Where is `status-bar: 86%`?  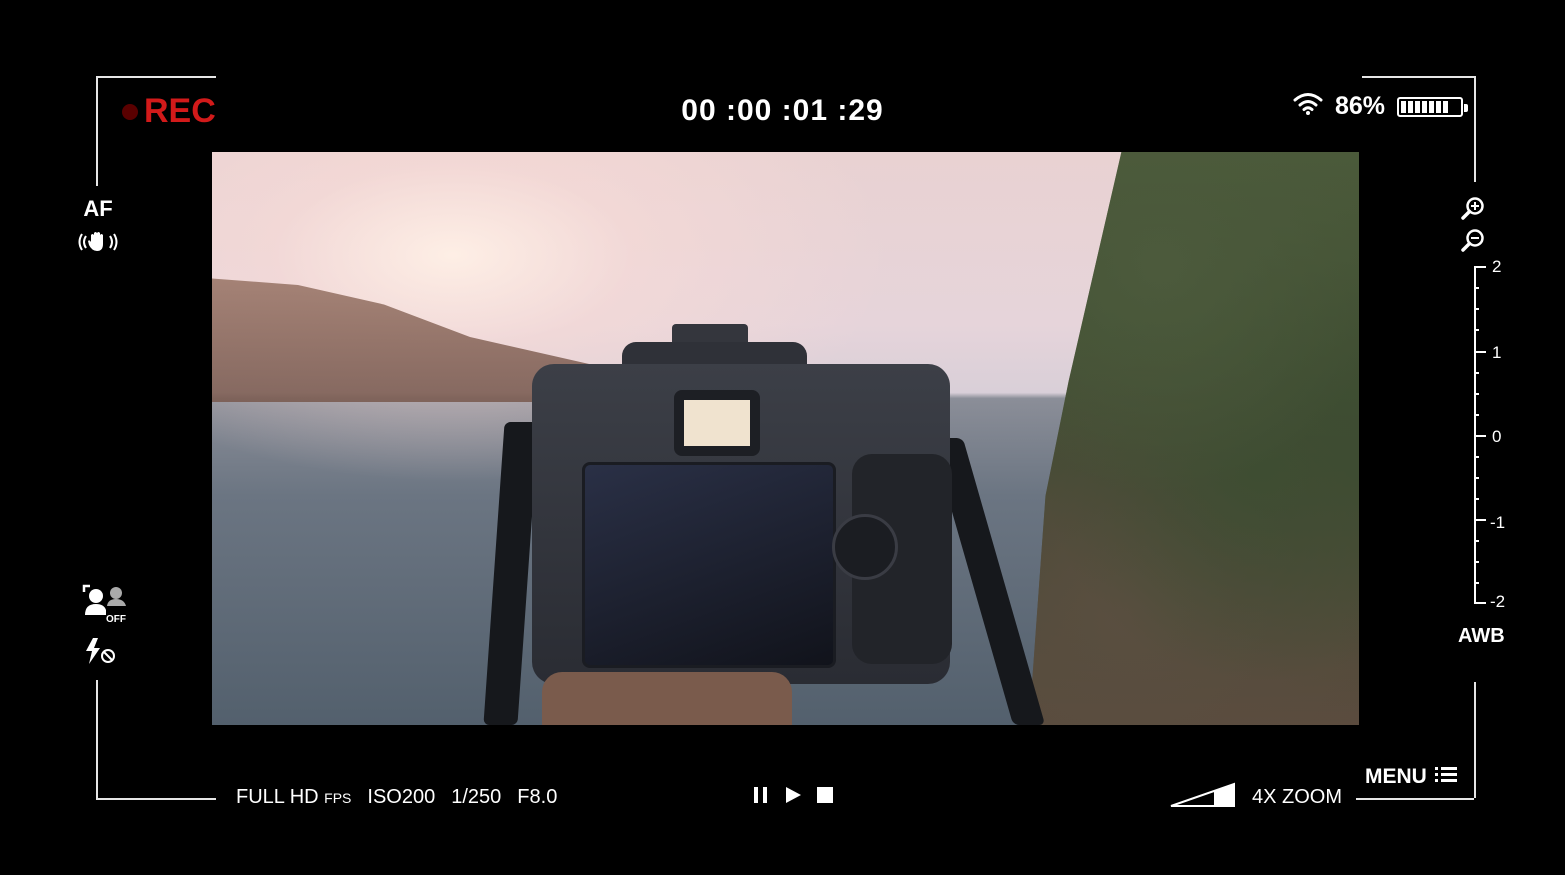
status-bar: 86% is located at coordinates (1380, 106).